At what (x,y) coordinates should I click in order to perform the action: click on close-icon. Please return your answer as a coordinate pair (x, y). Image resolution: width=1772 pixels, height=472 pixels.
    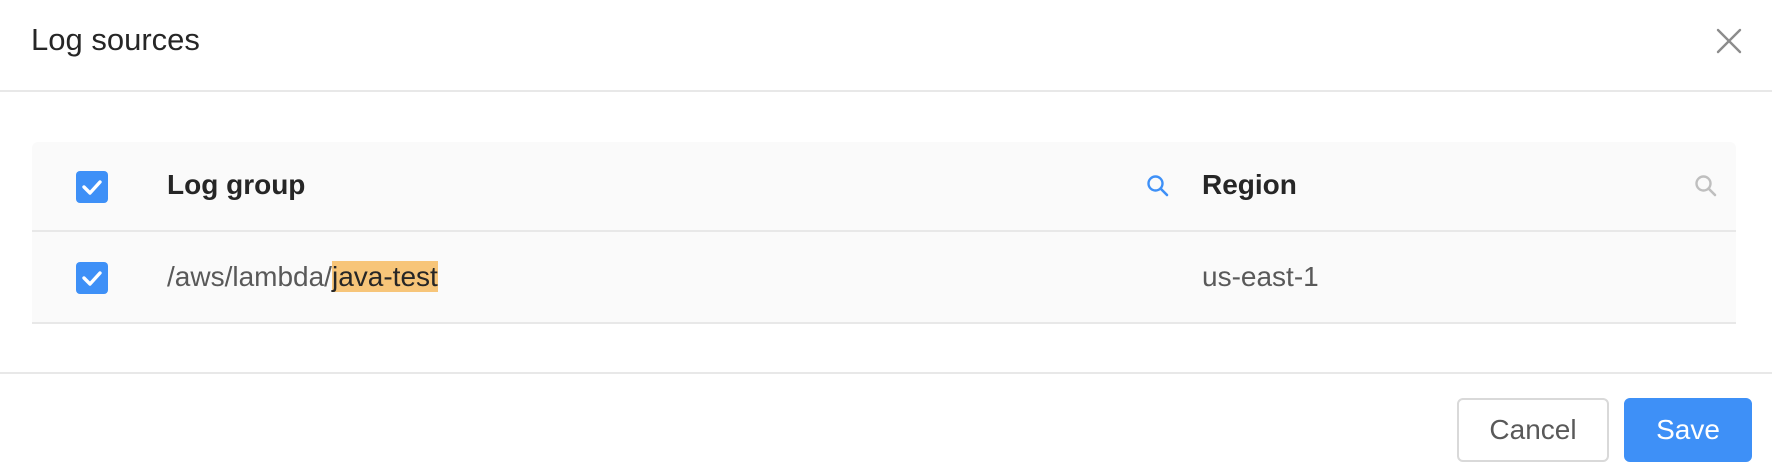
    Looking at the image, I should click on (1729, 41).